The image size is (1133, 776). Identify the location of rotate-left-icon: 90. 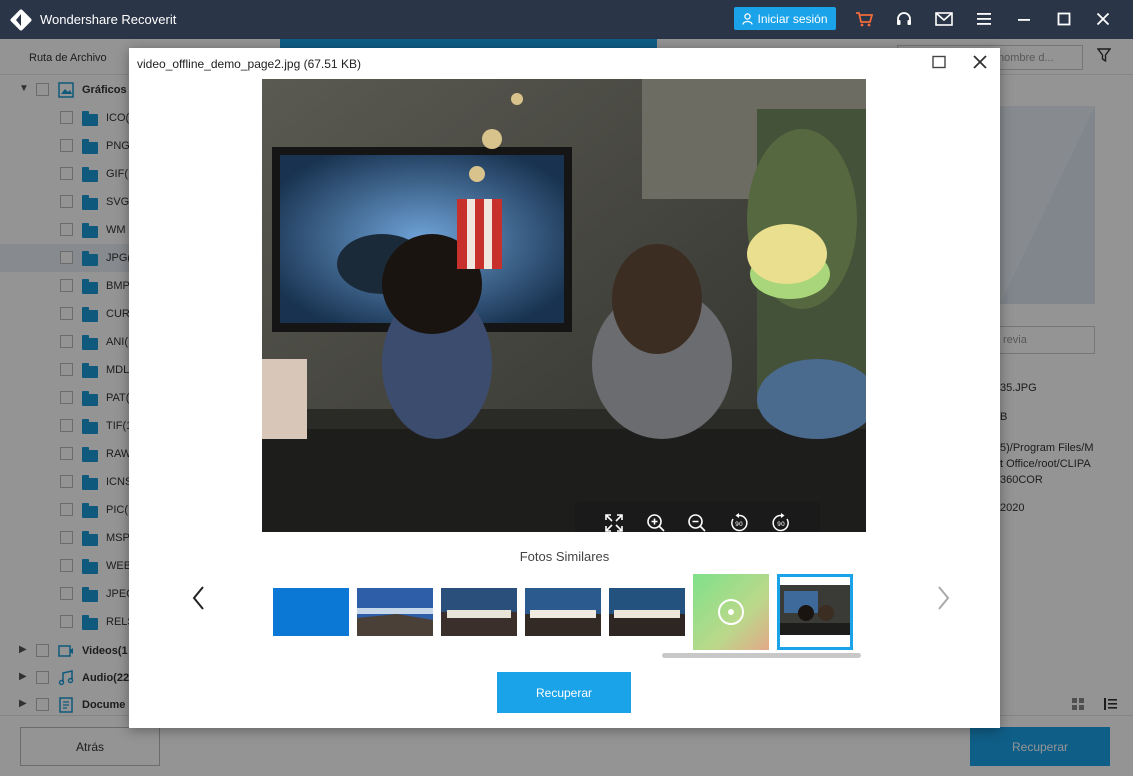
(739, 522).